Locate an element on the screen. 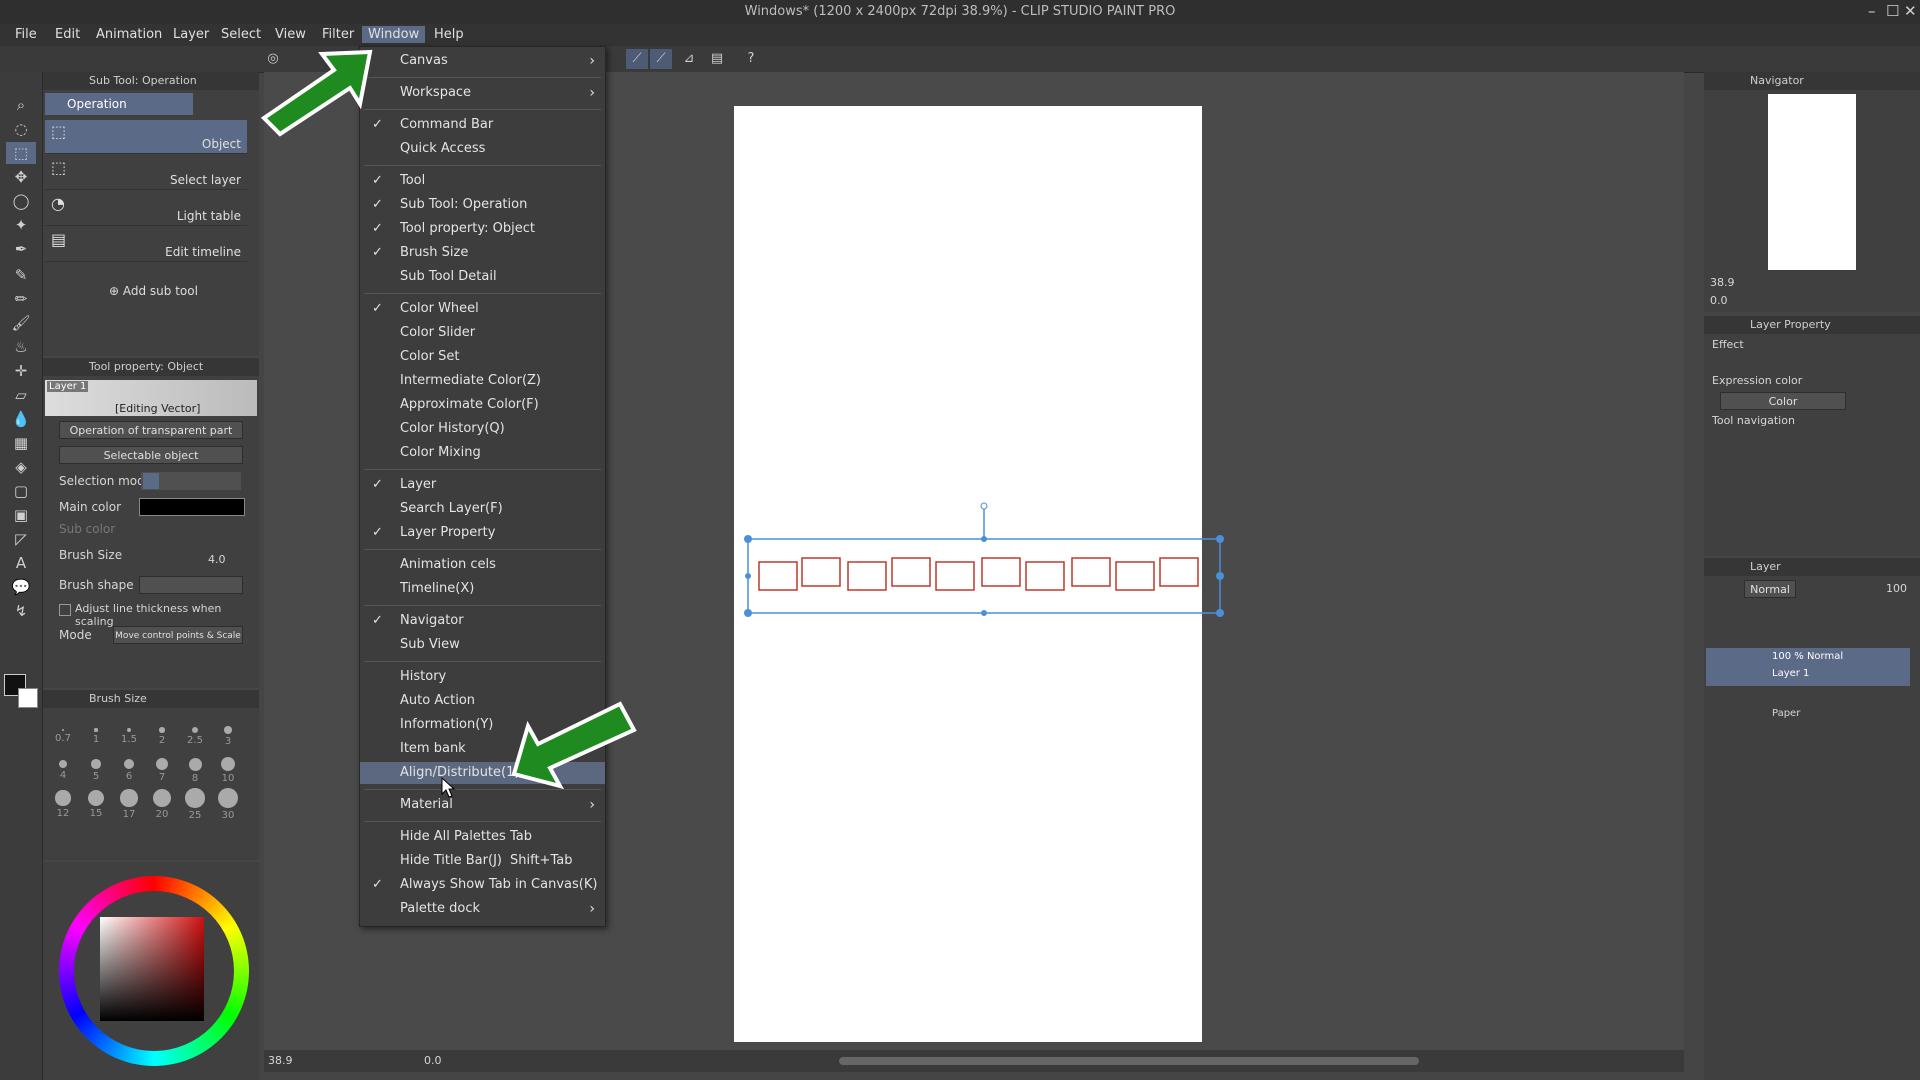 The height and width of the screenshot is (1080, 1920). ruler-icon: ▤ is located at coordinates (717, 59).